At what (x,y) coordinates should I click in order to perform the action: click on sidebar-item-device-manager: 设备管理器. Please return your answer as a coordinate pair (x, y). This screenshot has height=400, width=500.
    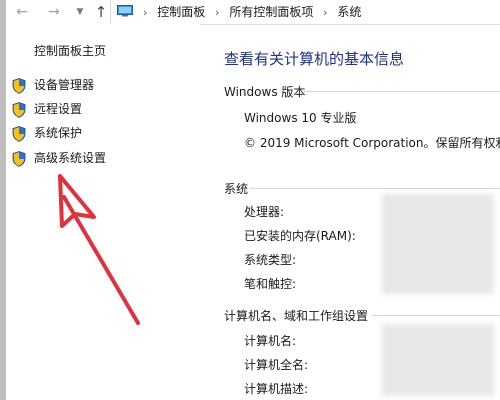
    Looking at the image, I should click on (53, 85).